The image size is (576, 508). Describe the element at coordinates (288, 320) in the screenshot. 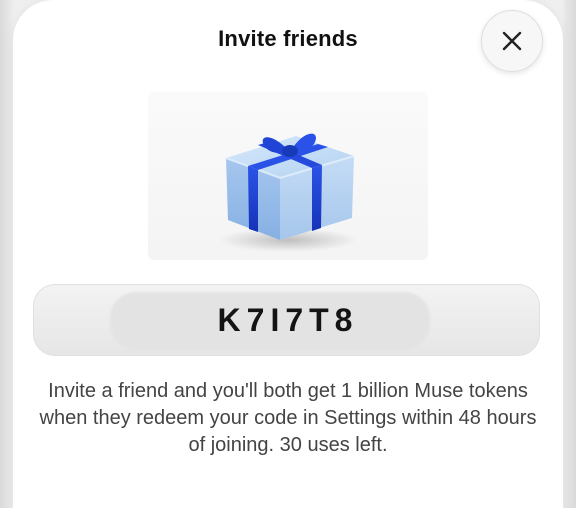

I see `invite-code: K7I7T8` at that location.